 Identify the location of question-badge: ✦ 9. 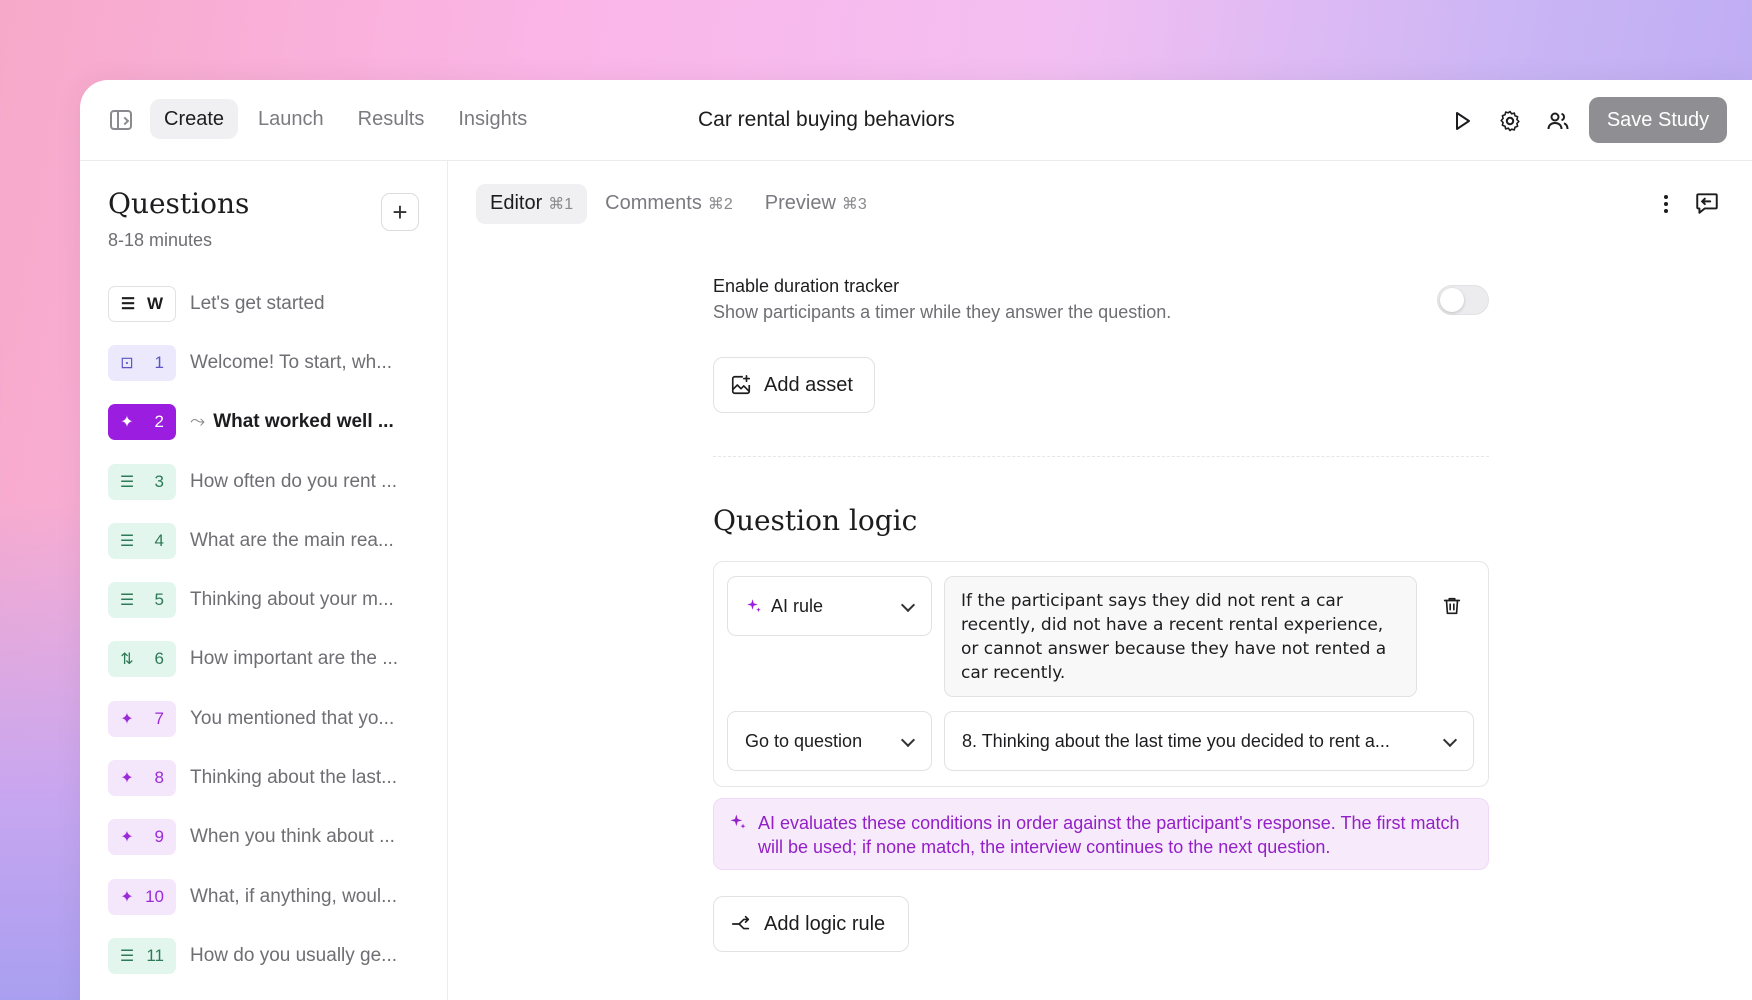
(142, 837).